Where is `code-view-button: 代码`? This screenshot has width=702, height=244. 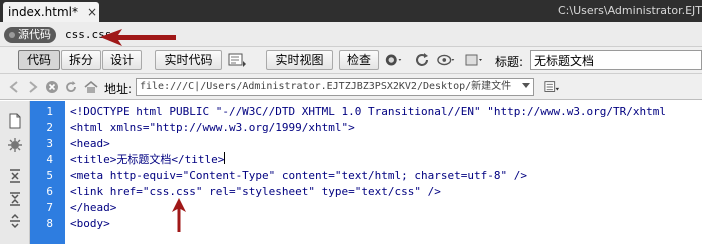
code-view-button: 代码 is located at coordinates (39, 60).